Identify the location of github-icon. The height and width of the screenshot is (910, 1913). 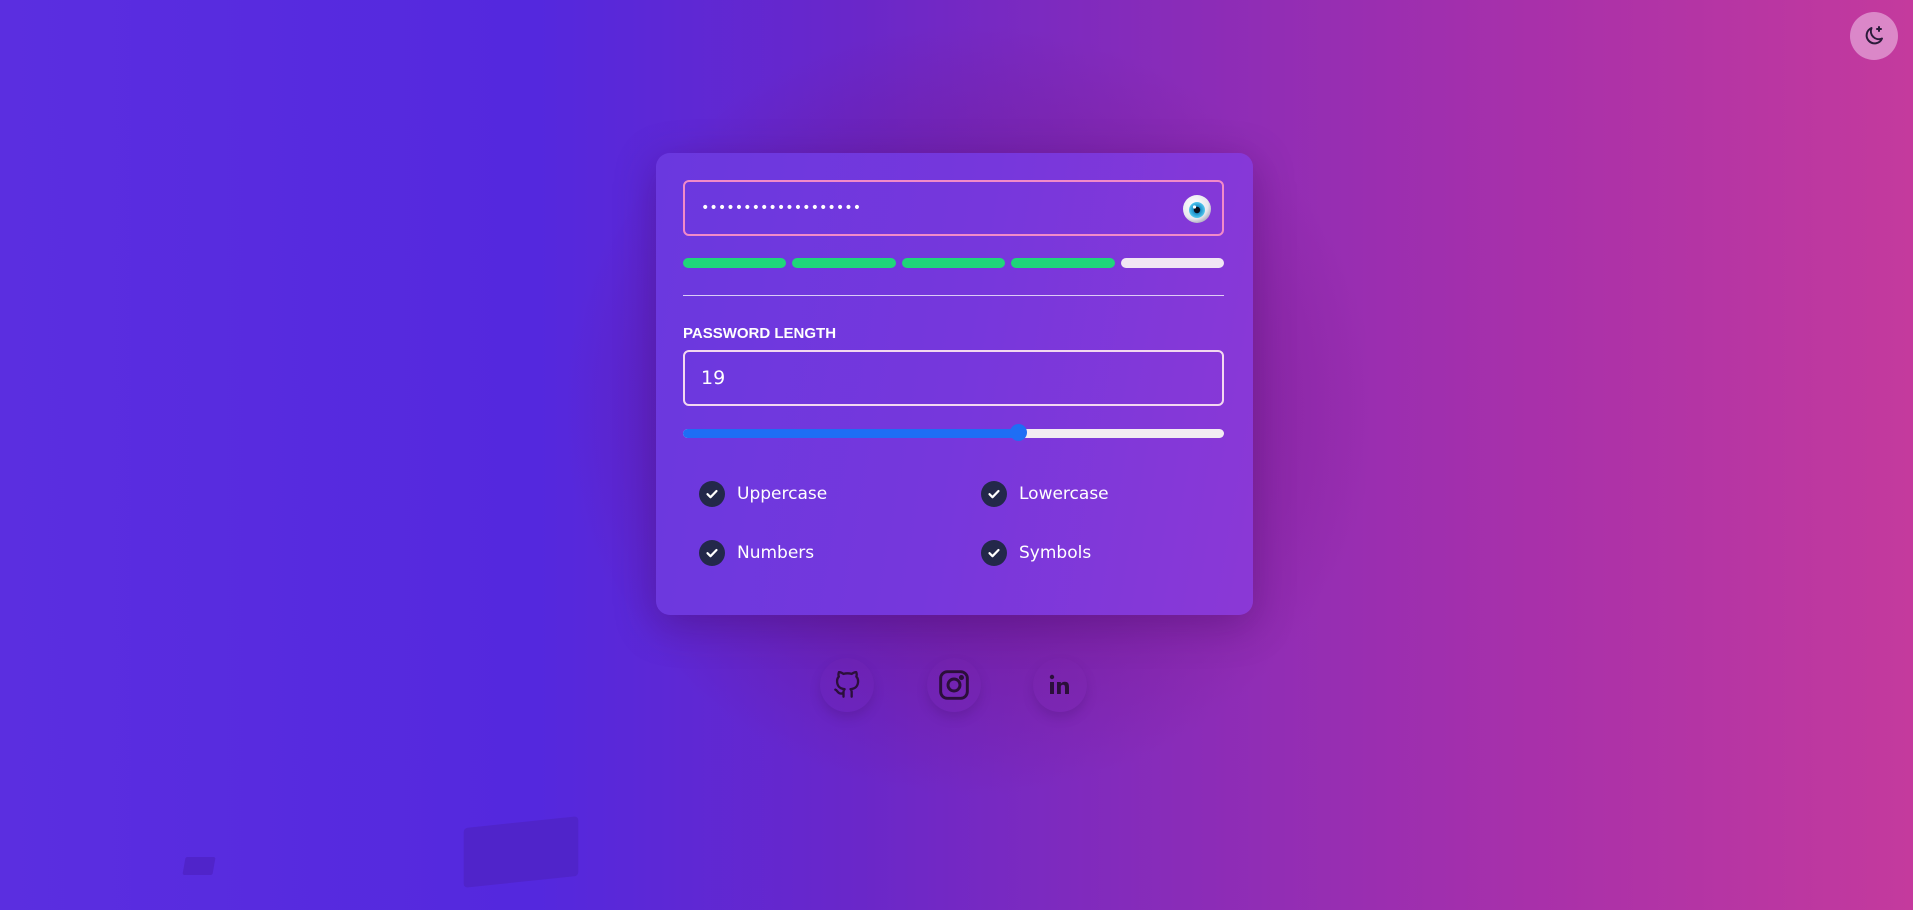
(847, 684).